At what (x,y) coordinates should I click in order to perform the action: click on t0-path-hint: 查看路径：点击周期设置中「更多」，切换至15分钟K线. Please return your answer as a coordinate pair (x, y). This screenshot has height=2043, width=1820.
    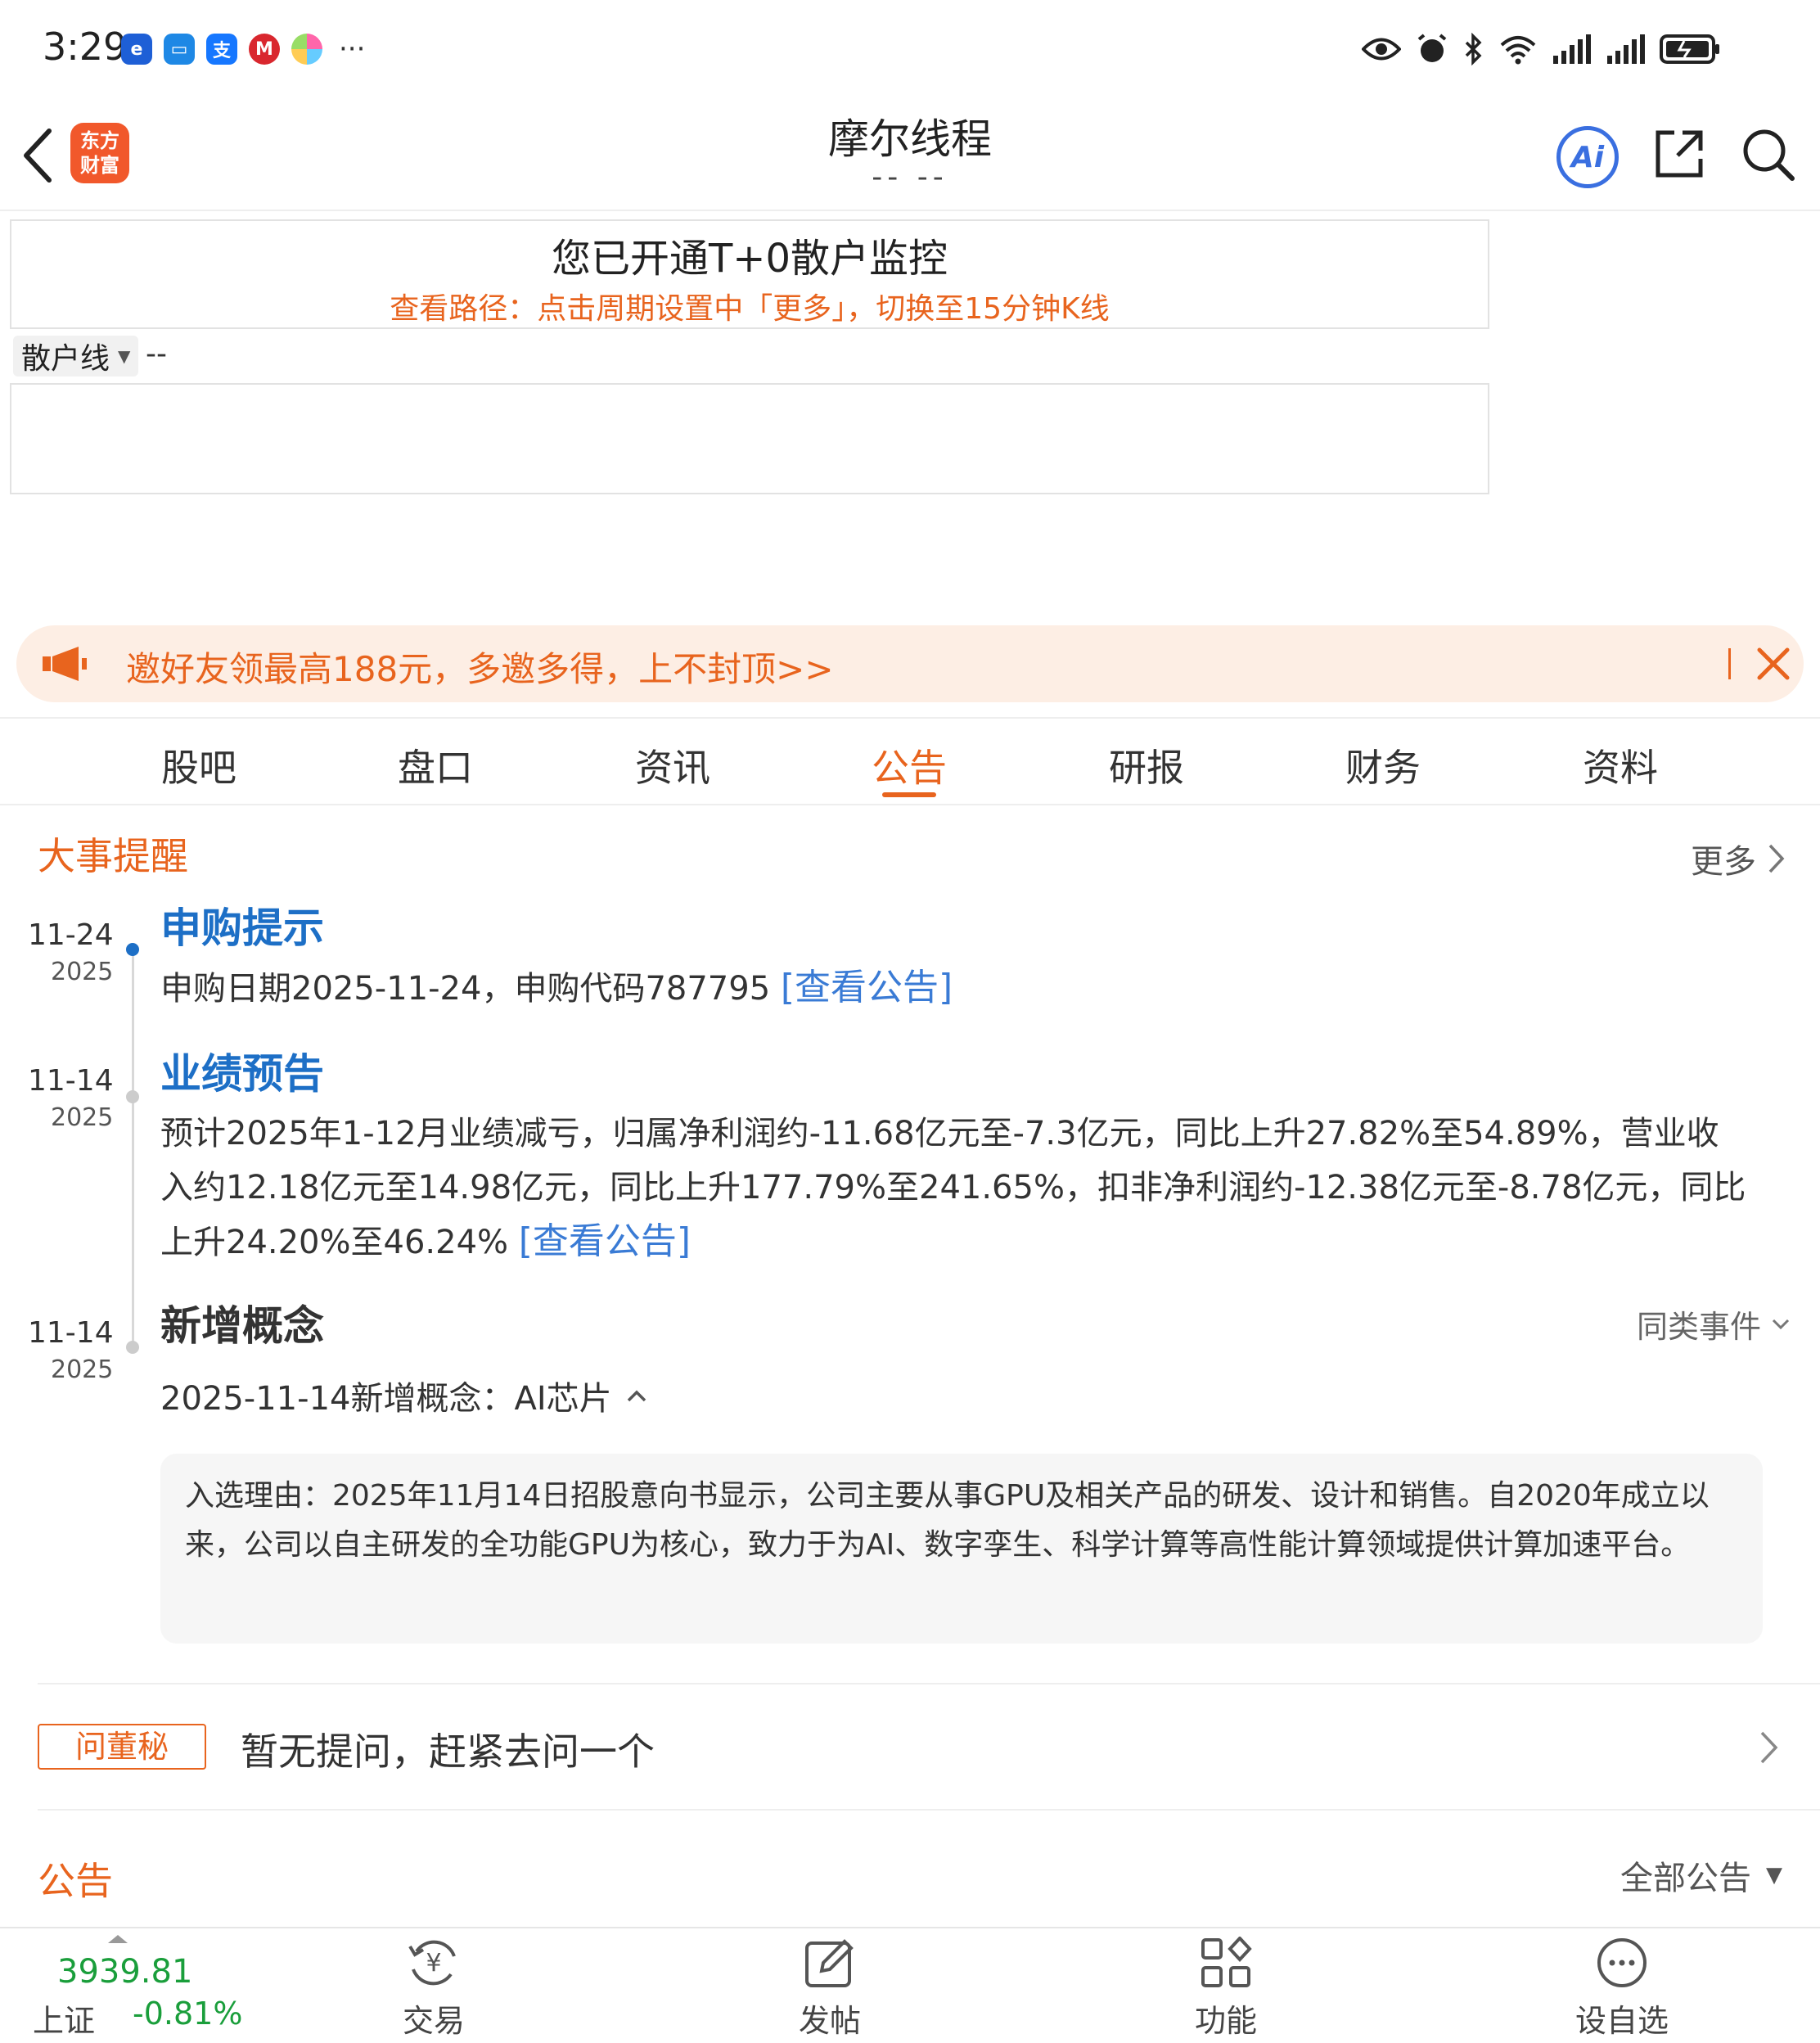
    Looking at the image, I should click on (749, 306).